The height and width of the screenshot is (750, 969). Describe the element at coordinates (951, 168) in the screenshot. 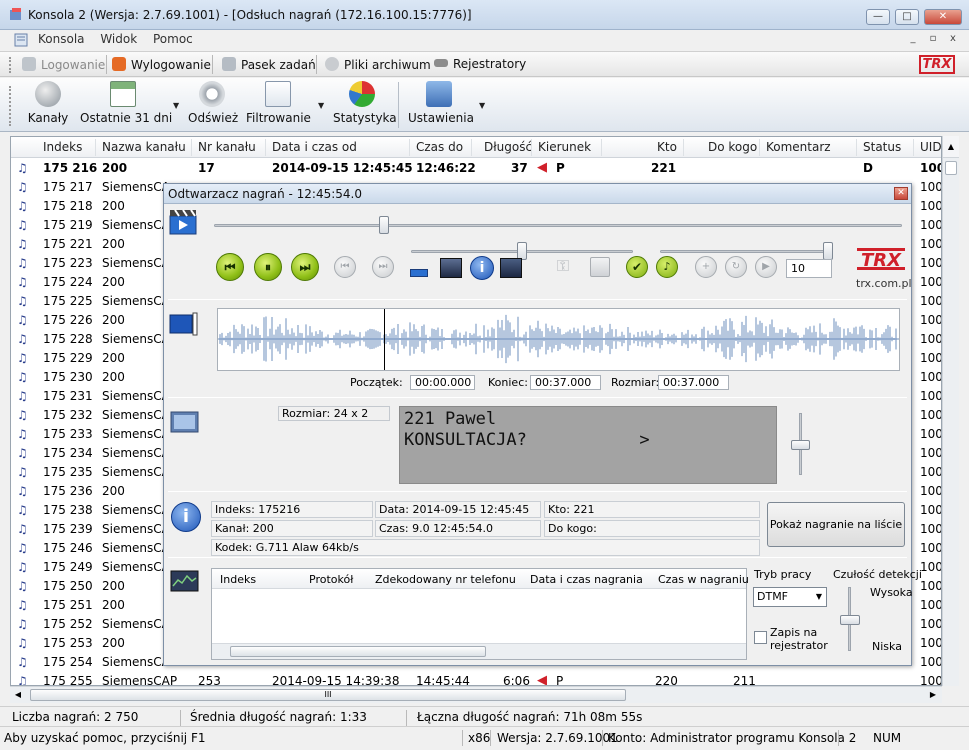

I see `scrollbar-thumb` at that location.